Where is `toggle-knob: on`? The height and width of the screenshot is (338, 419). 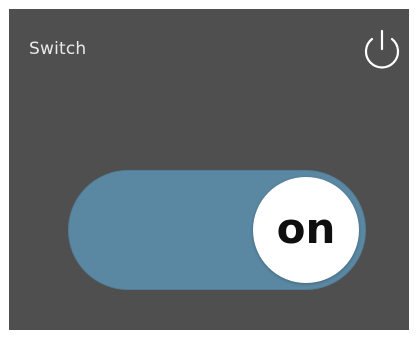 toggle-knob: on is located at coordinates (306, 230).